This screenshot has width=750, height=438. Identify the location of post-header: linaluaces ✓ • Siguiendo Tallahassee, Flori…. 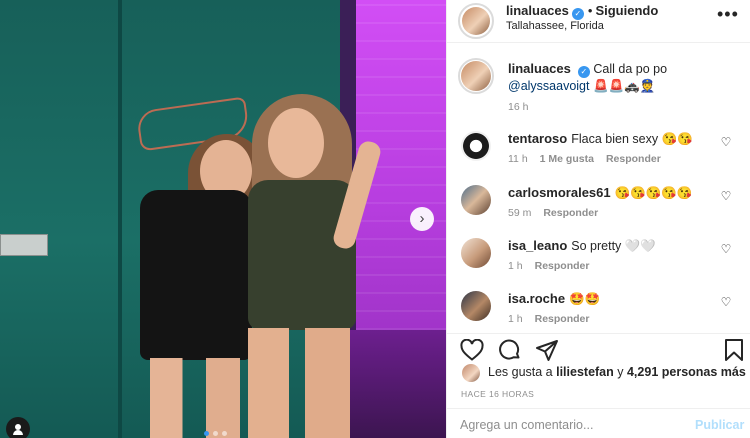
(598, 21).